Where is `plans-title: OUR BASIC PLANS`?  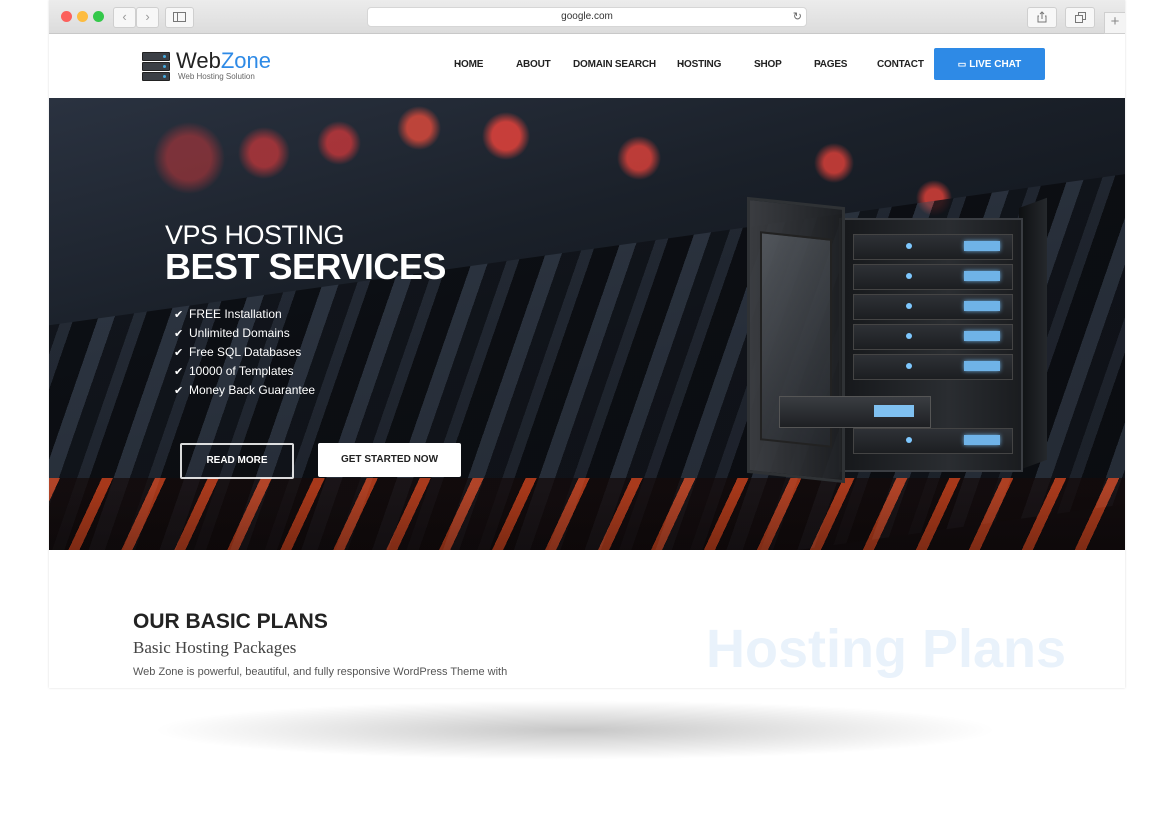 plans-title: OUR BASIC PLANS is located at coordinates (230, 621).